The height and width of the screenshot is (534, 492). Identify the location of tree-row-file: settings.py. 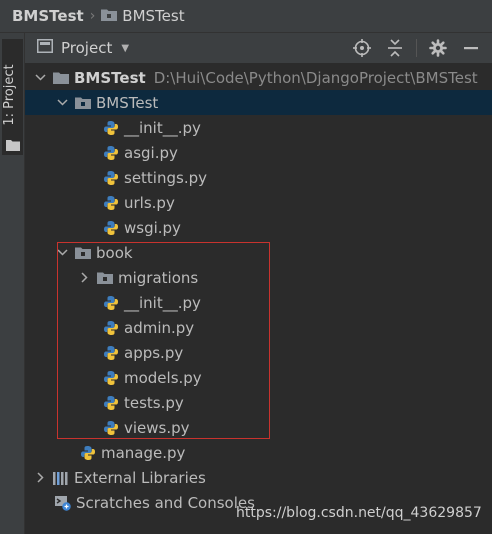
(258, 177).